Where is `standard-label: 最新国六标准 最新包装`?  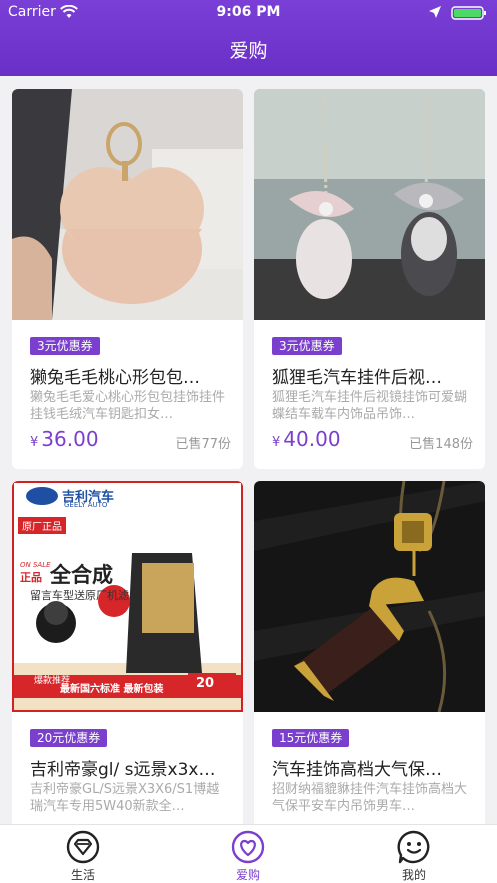 standard-label: 最新国六标准 最新包装 is located at coordinates (112, 689).